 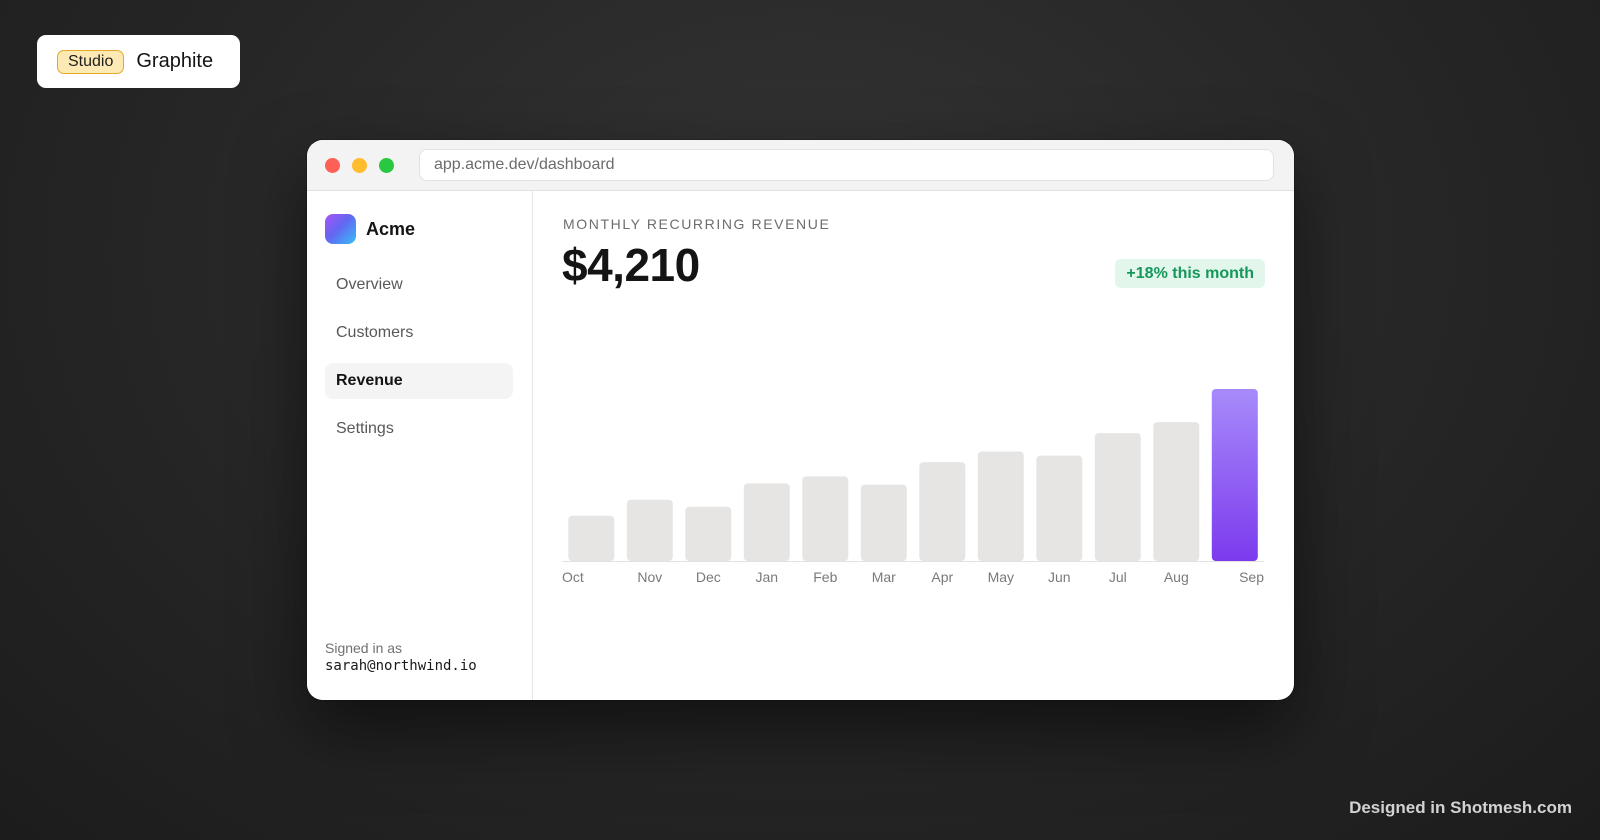 I want to click on revenue-bar-chart: Oct Nov Dec Jan Feb Mar Apr May Jun Jul Aug Sep, so click(x=913, y=487).